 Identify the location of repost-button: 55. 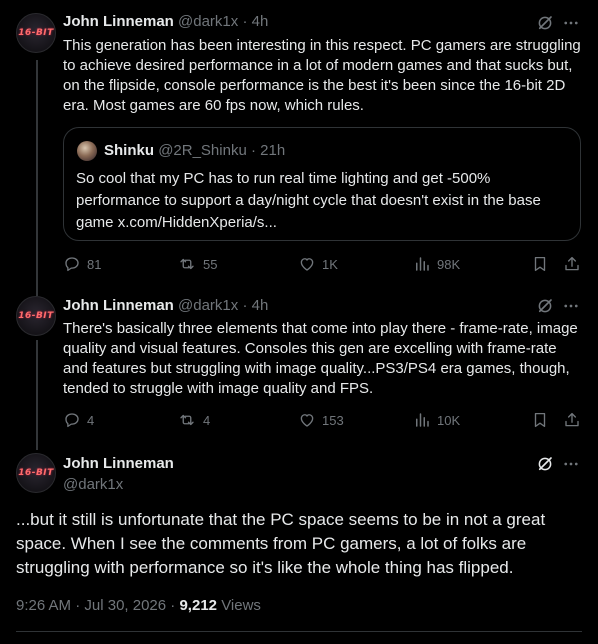
(197, 264).